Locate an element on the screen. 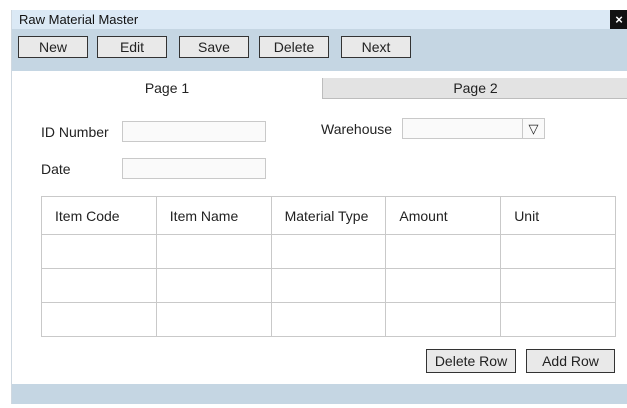 The width and height of the screenshot is (627, 408). column-header-item-name: Item Name is located at coordinates (213, 215).